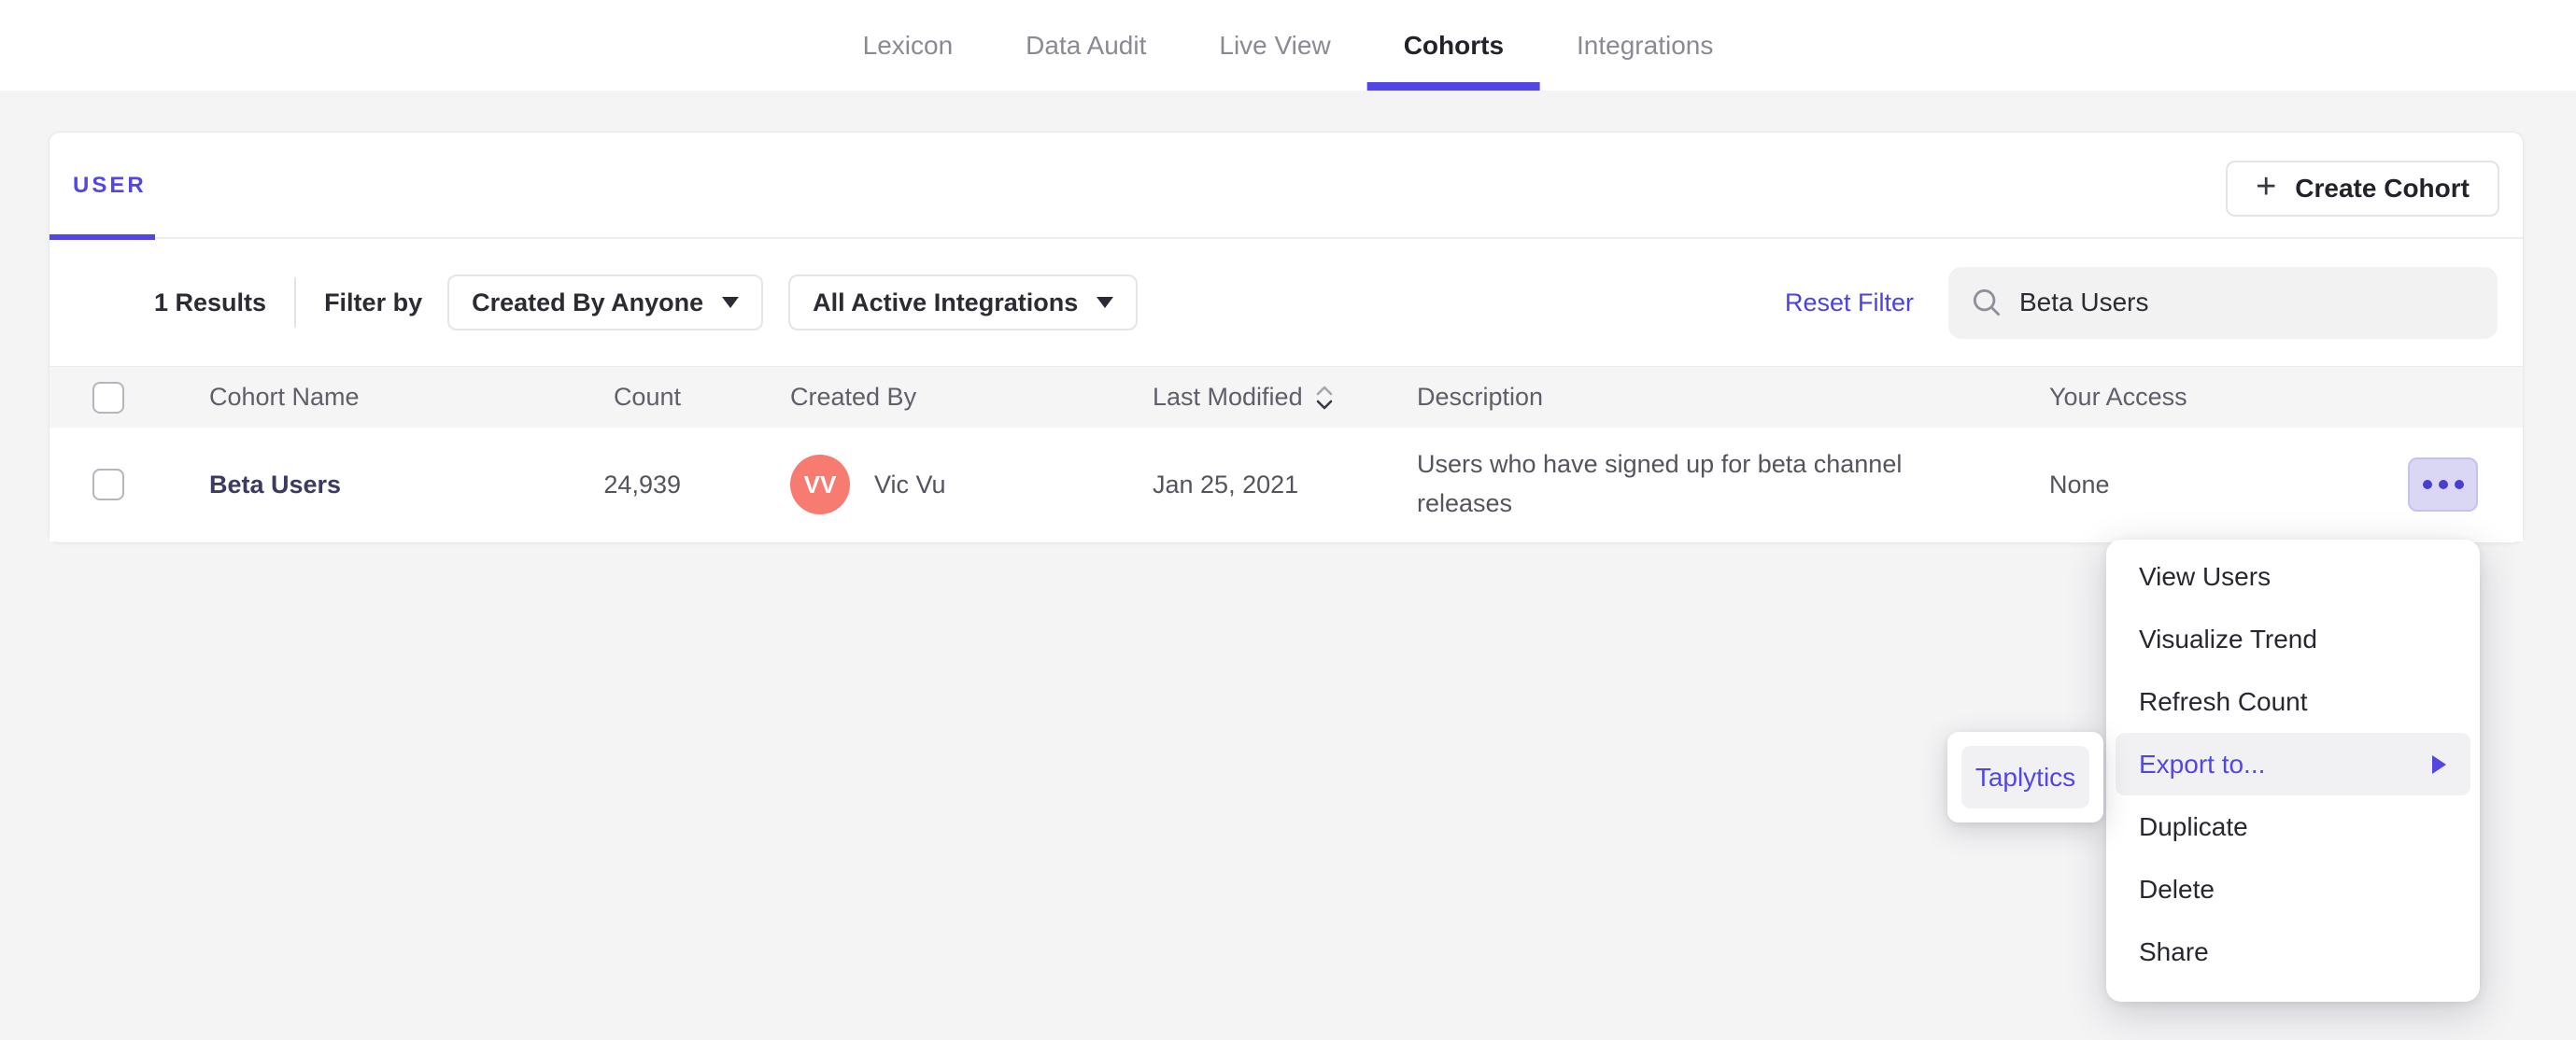  I want to click on search-box, so click(2223, 302).